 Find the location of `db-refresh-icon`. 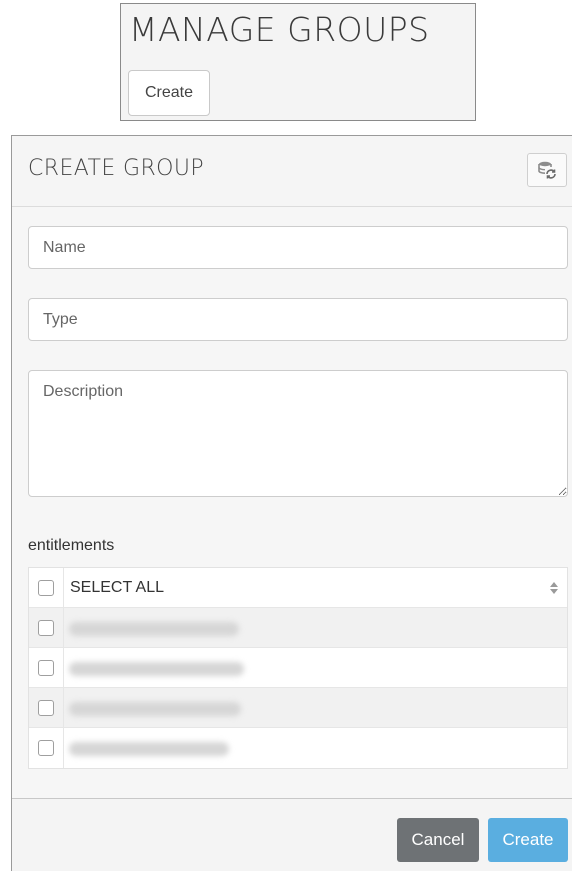

db-refresh-icon is located at coordinates (547, 170).